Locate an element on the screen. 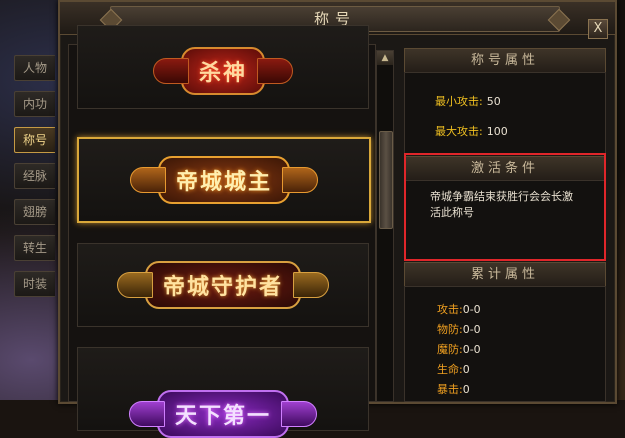 This screenshot has height=438, width=625. title-list-item-selected: 帝城城主 is located at coordinates (224, 180).